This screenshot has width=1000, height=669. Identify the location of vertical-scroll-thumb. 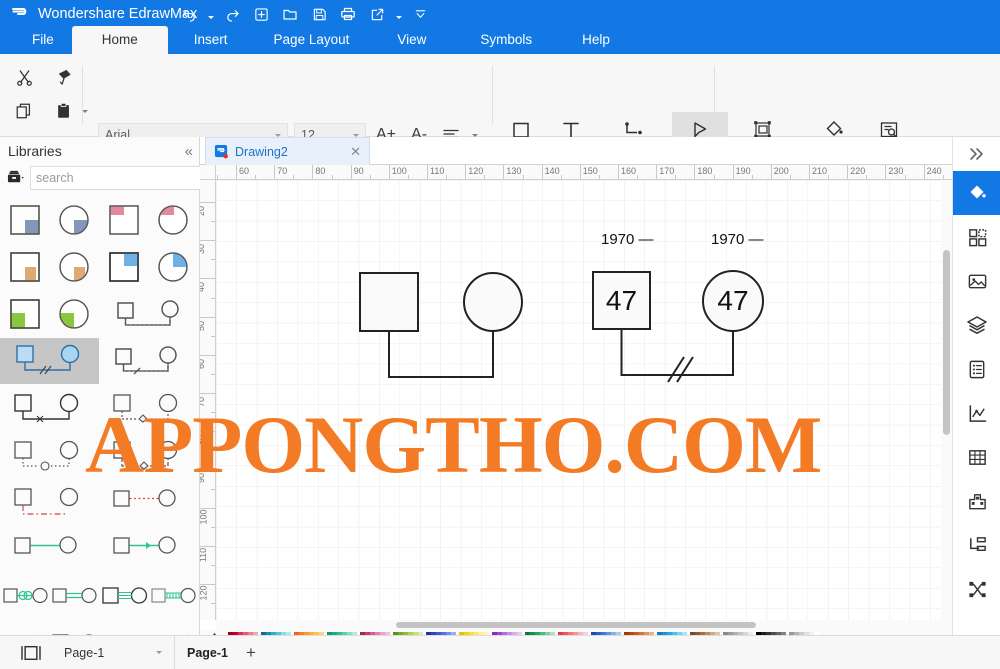
(946, 342).